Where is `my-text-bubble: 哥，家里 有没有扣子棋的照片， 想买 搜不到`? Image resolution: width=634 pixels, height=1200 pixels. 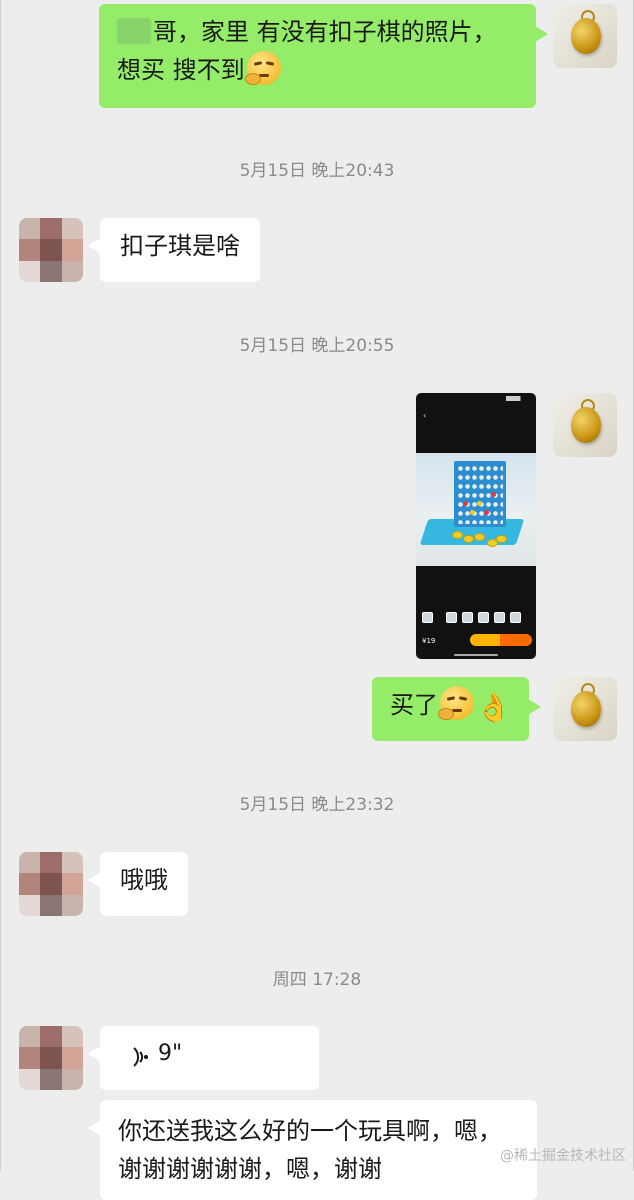
my-text-bubble: 哥，家里 有没有扣子棋的照片， 想买 搜不到 is located at coordinates (323, 56).